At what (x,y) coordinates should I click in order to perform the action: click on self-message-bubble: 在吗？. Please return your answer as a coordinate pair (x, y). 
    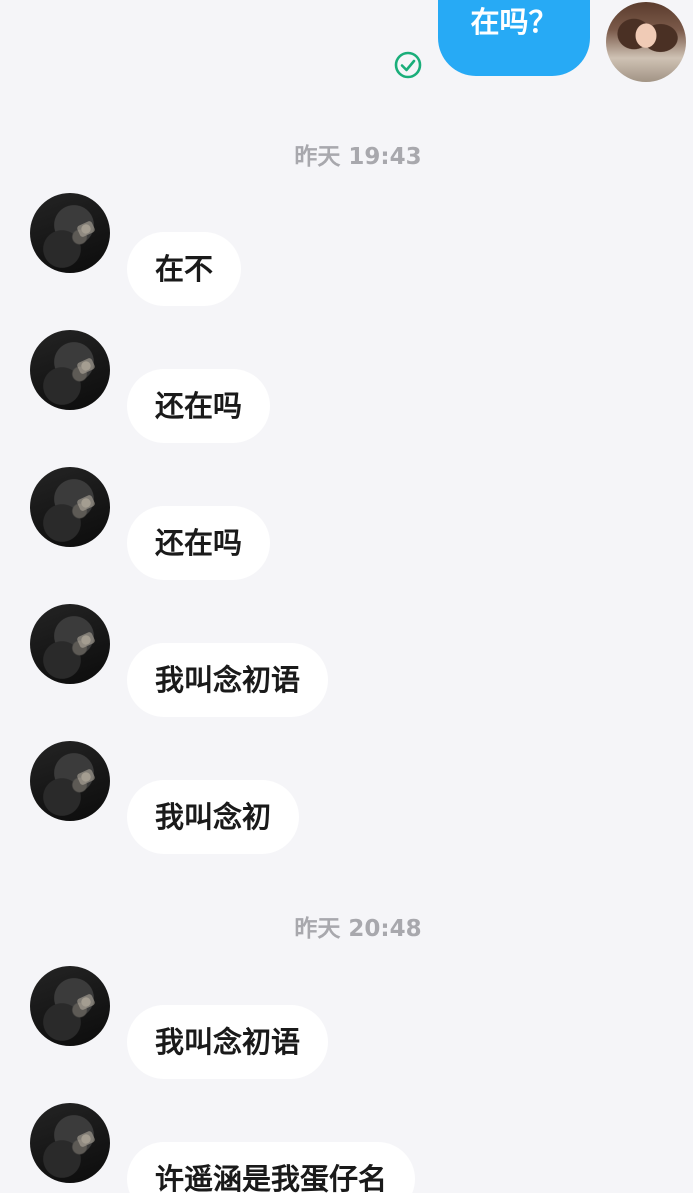
    Looking at the image, I should click on (514, 38).